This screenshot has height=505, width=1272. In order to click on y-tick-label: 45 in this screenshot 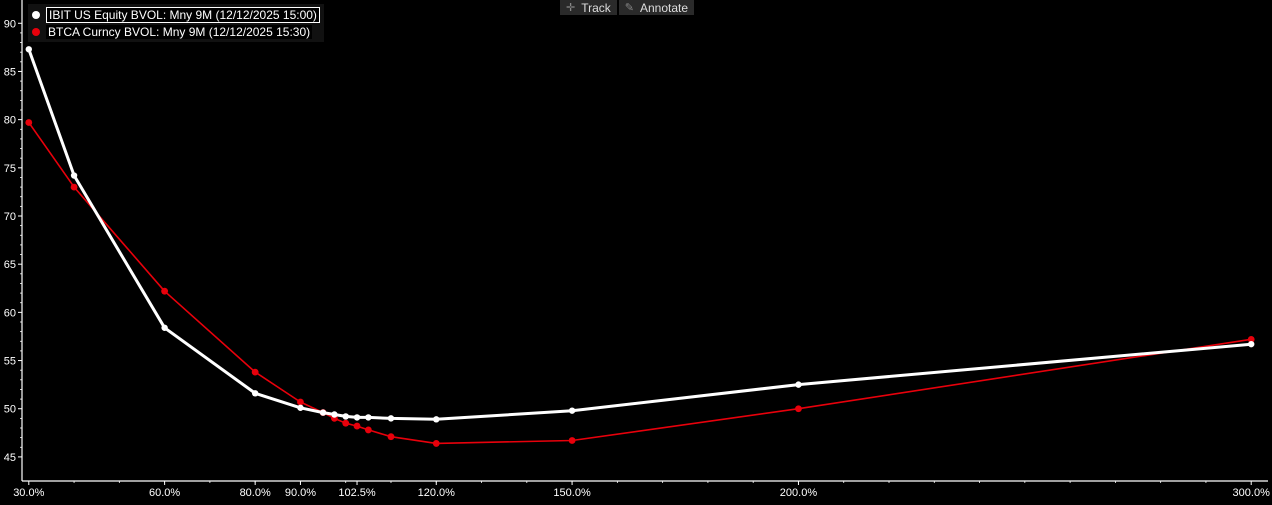, I will do `click(10, 458)`.